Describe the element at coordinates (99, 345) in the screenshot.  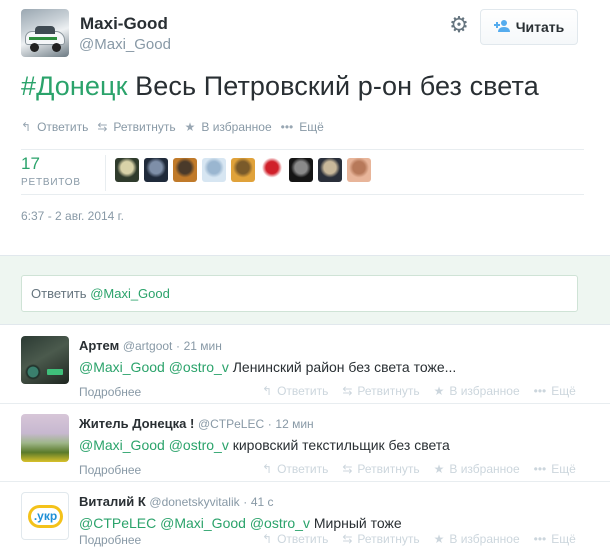
I see `reply-author-name: Артем` at that location.